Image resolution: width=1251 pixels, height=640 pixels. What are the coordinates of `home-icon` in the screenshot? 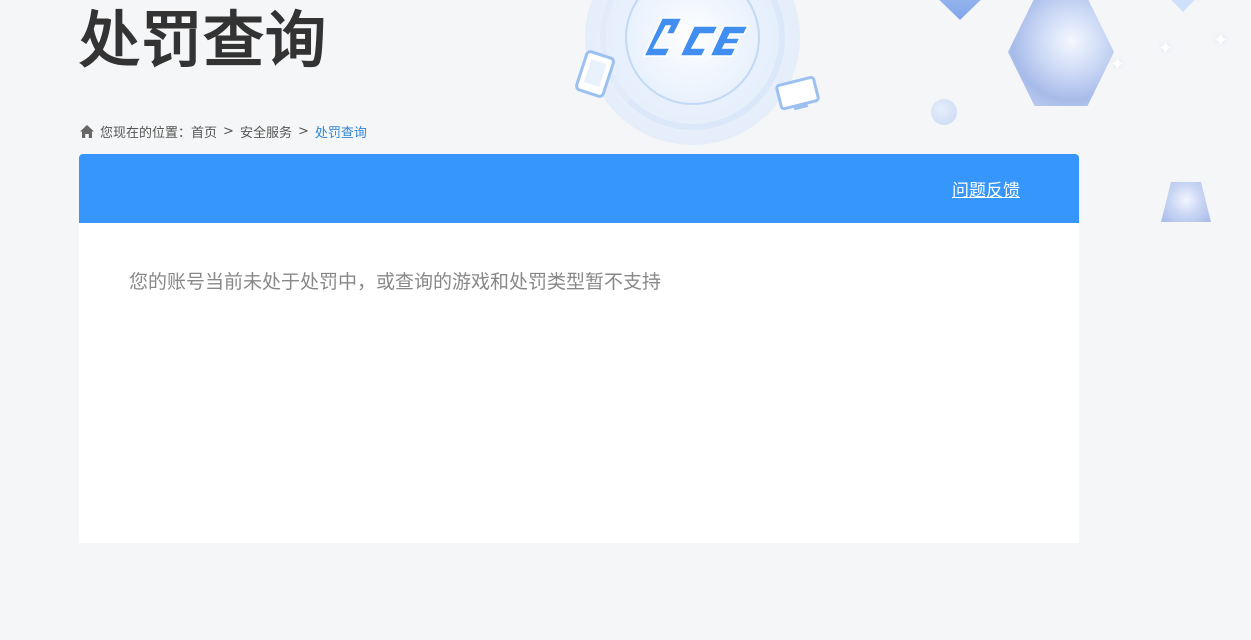 It's located at (87, 131).